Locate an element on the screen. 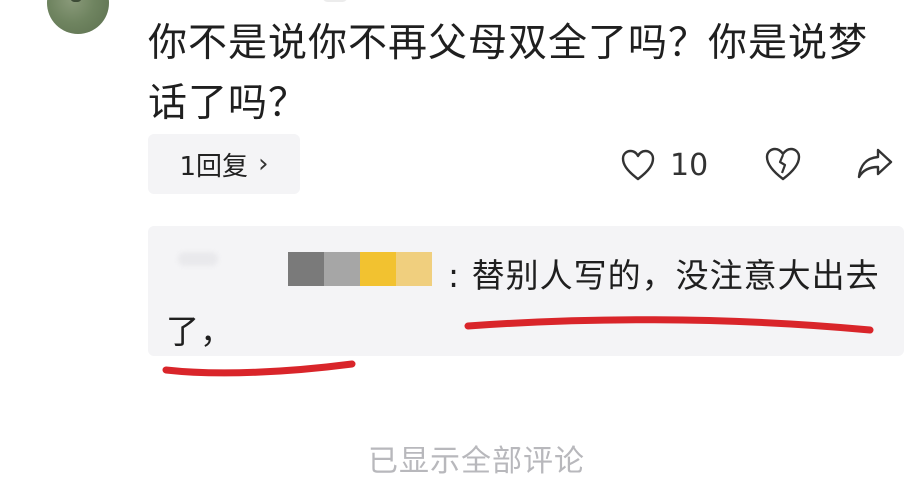 Image resolution: width=912 pixels, height=480 pixels. username-fragment is located at coordinates (335, 1).